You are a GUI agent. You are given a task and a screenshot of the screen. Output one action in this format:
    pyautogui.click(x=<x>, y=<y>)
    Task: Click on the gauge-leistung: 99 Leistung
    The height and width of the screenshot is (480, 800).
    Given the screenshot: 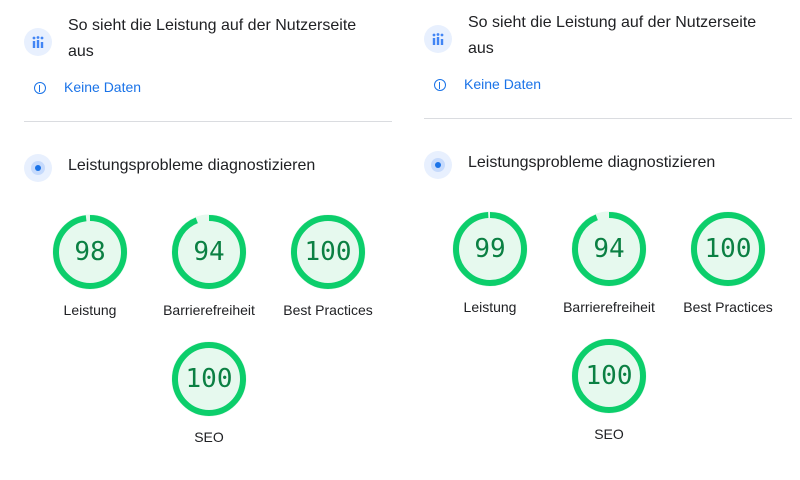 What is the action you would take?
    pyautogui.click(x=490, y=262)
    